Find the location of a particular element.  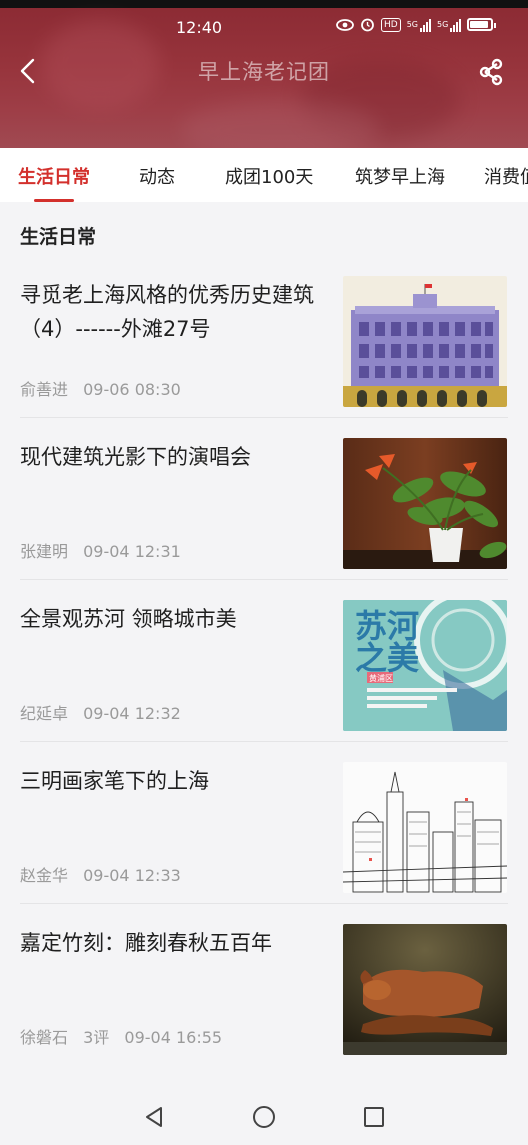

article-thumbnail-plant is located at coordinates (425, 503).